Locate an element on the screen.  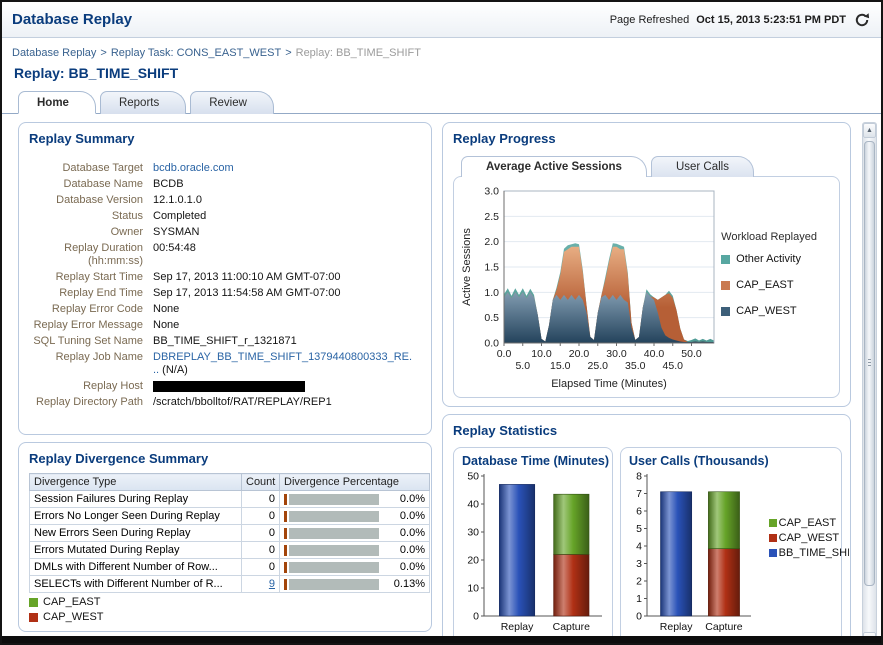
legend-item: CAP_WEST is located at coordinates (808, 538).